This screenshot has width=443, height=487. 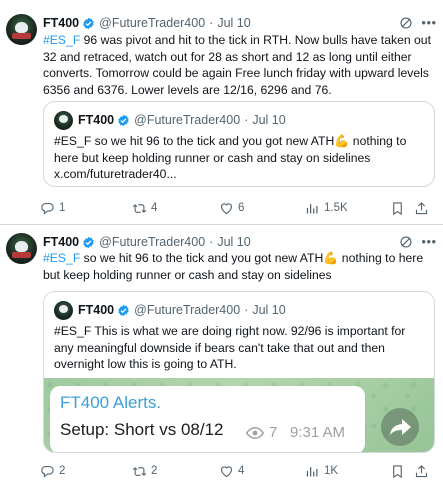 I want to click on reply-button: 2, so click(x=52, y=471).